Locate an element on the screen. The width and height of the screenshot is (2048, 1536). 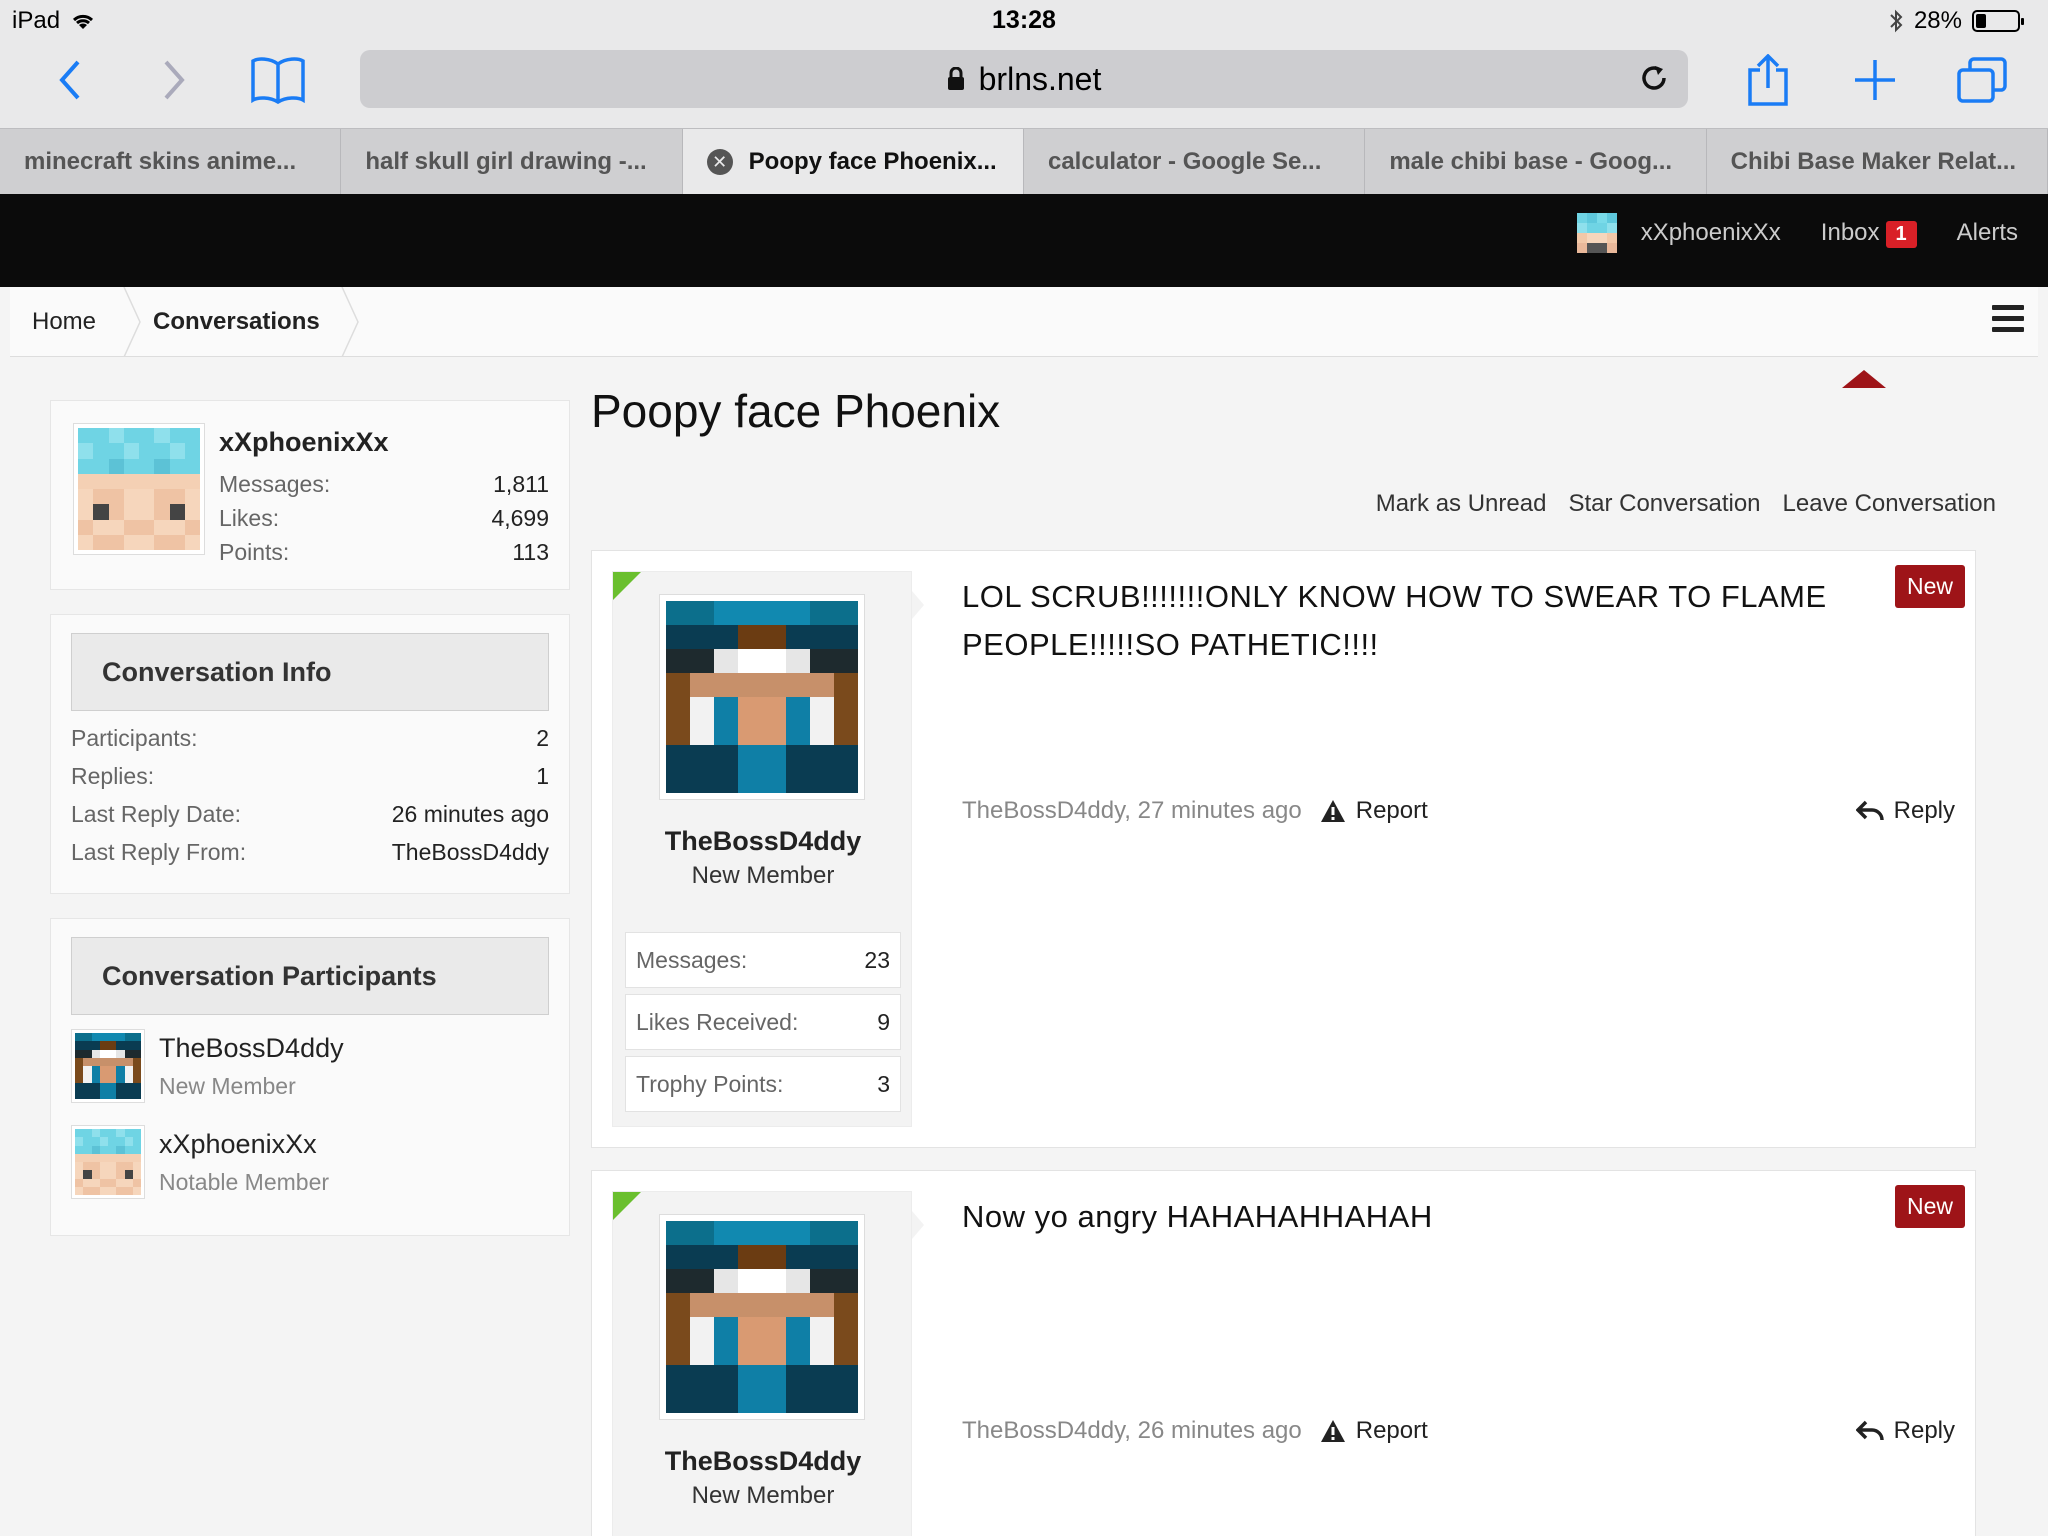
inbox-link: Inbox 1 is located at coordinates (1869, 233).